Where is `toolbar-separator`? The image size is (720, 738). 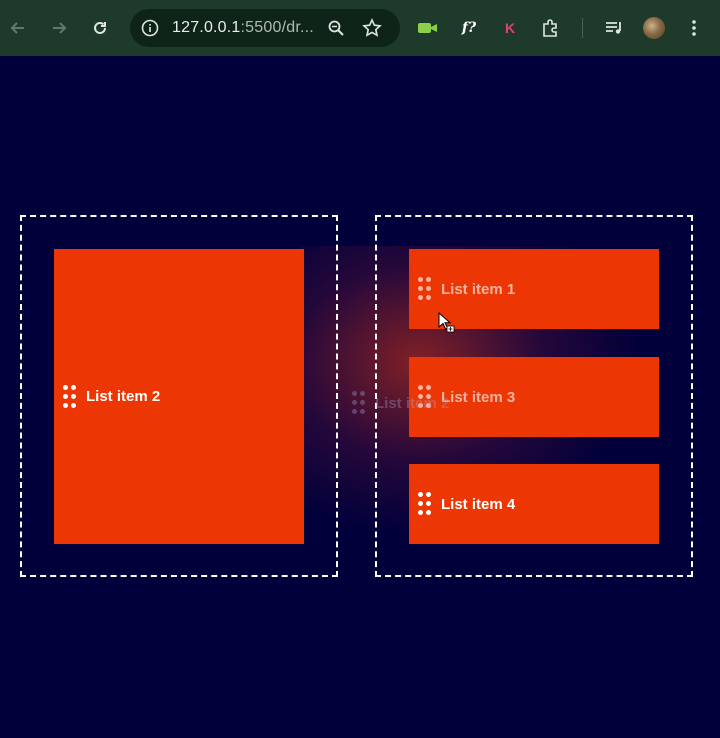 toolbar-separator is located at coordinates (582, 28).